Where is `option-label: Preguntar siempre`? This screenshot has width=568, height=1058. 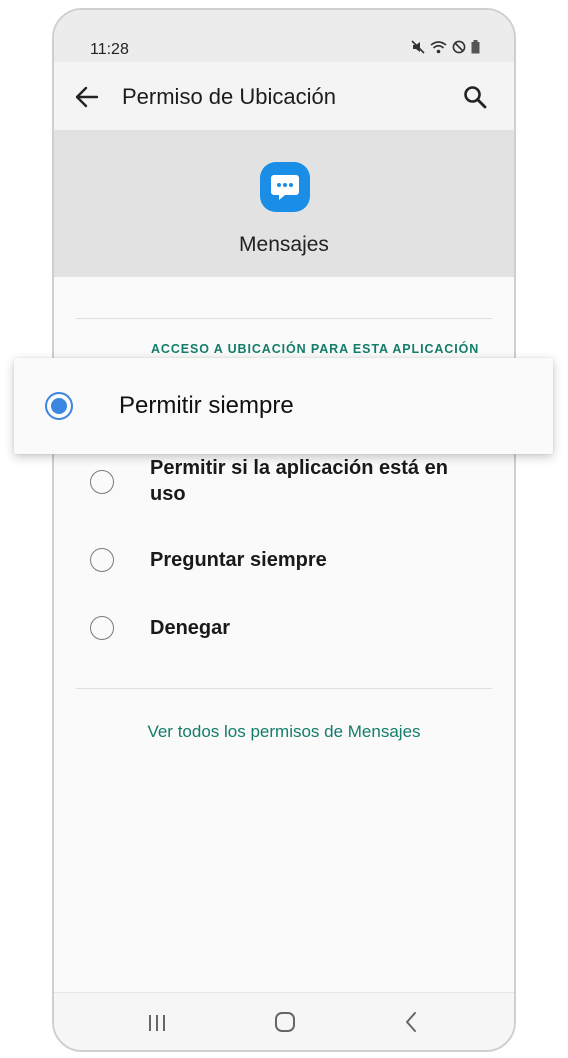
option-label: Preguntar siempre is located at coordinates (238, 560).